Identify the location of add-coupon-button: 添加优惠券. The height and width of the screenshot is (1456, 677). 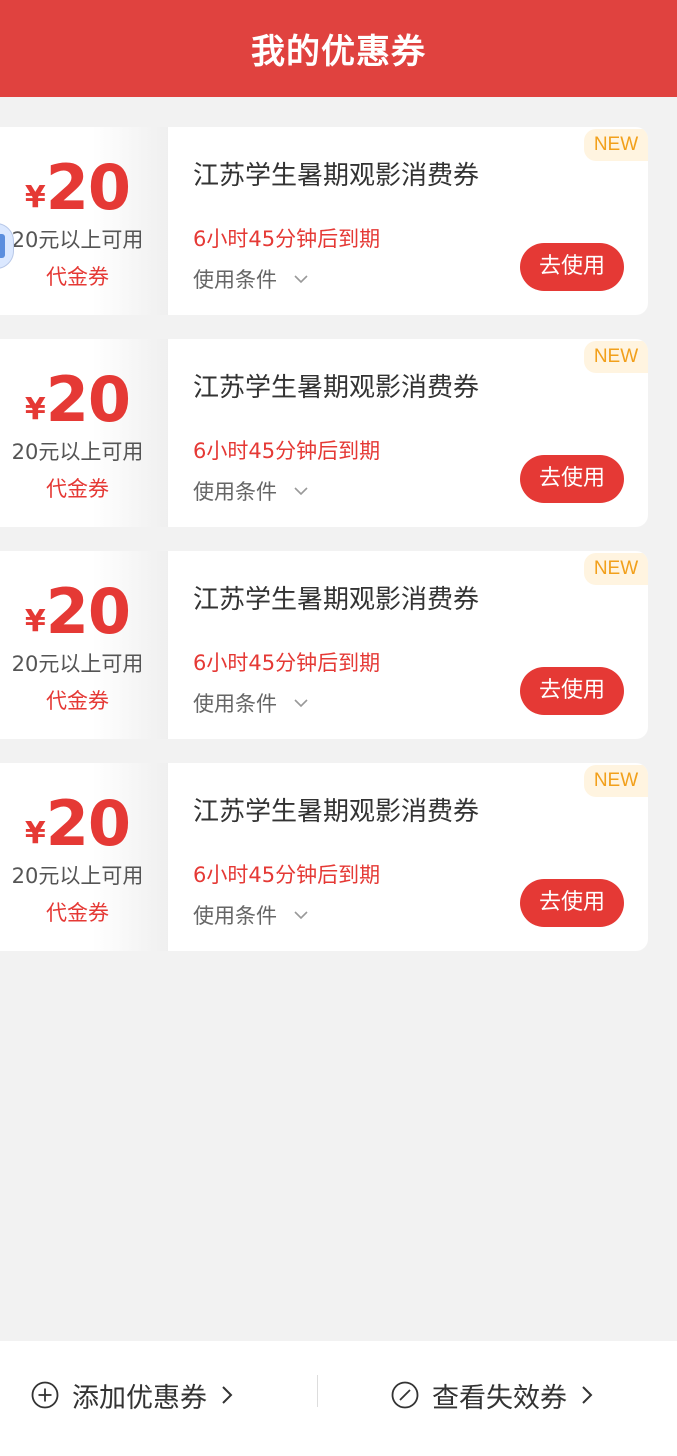
(132, 1395).